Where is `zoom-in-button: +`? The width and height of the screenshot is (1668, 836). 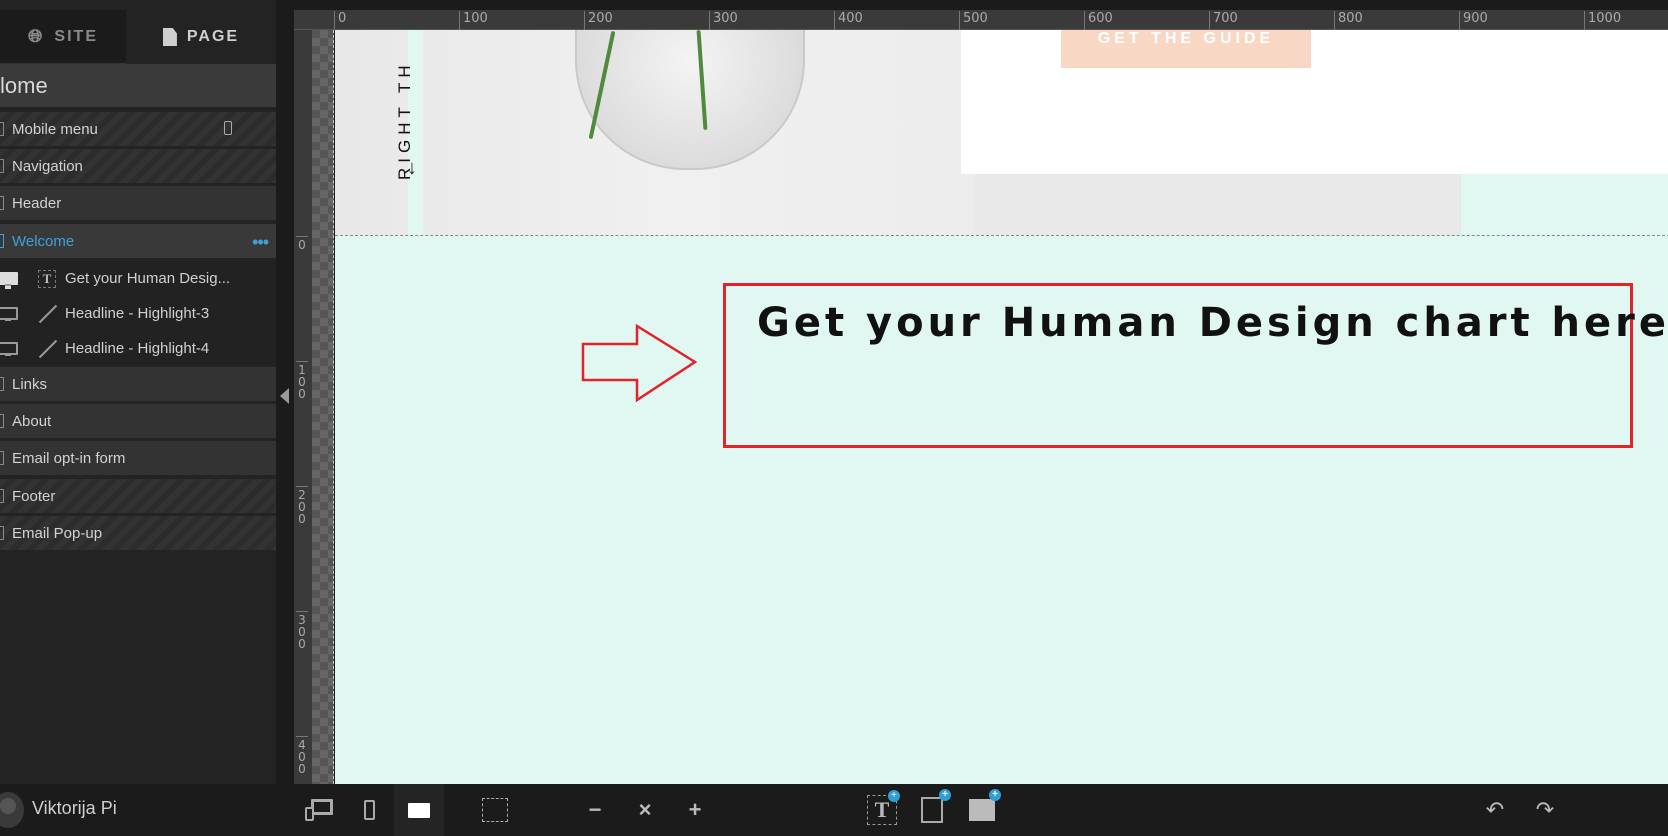
zoom-in-button: + is located at coordinates (695, 810).